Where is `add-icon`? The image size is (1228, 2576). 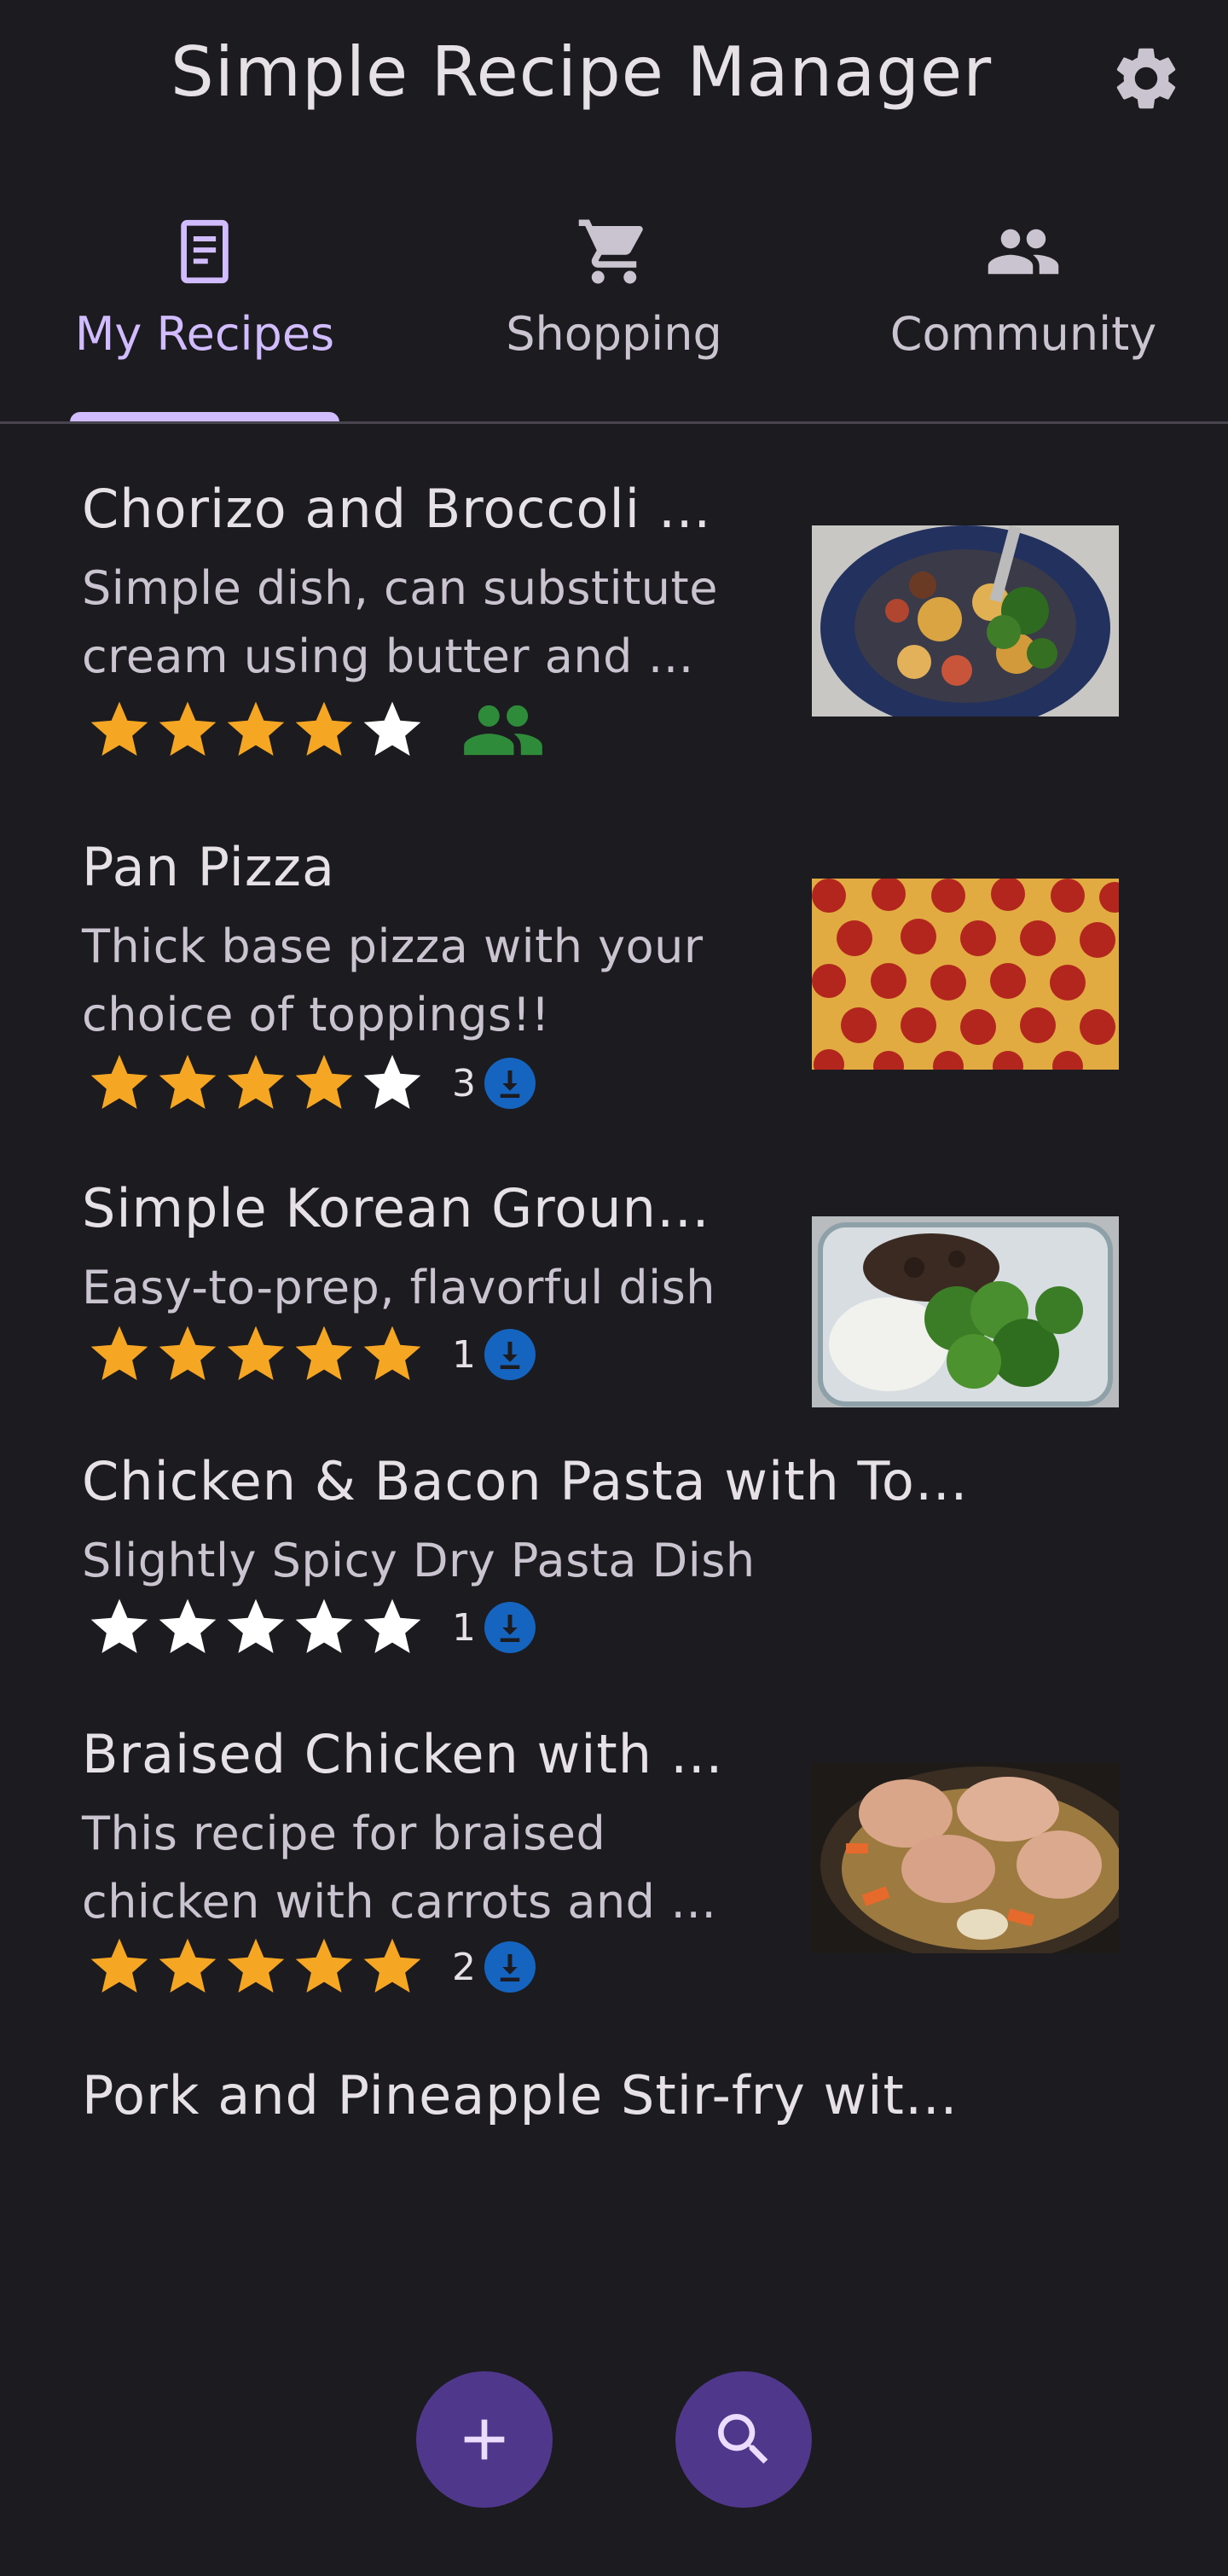 add-icon is located at coordinates (484, 2439).